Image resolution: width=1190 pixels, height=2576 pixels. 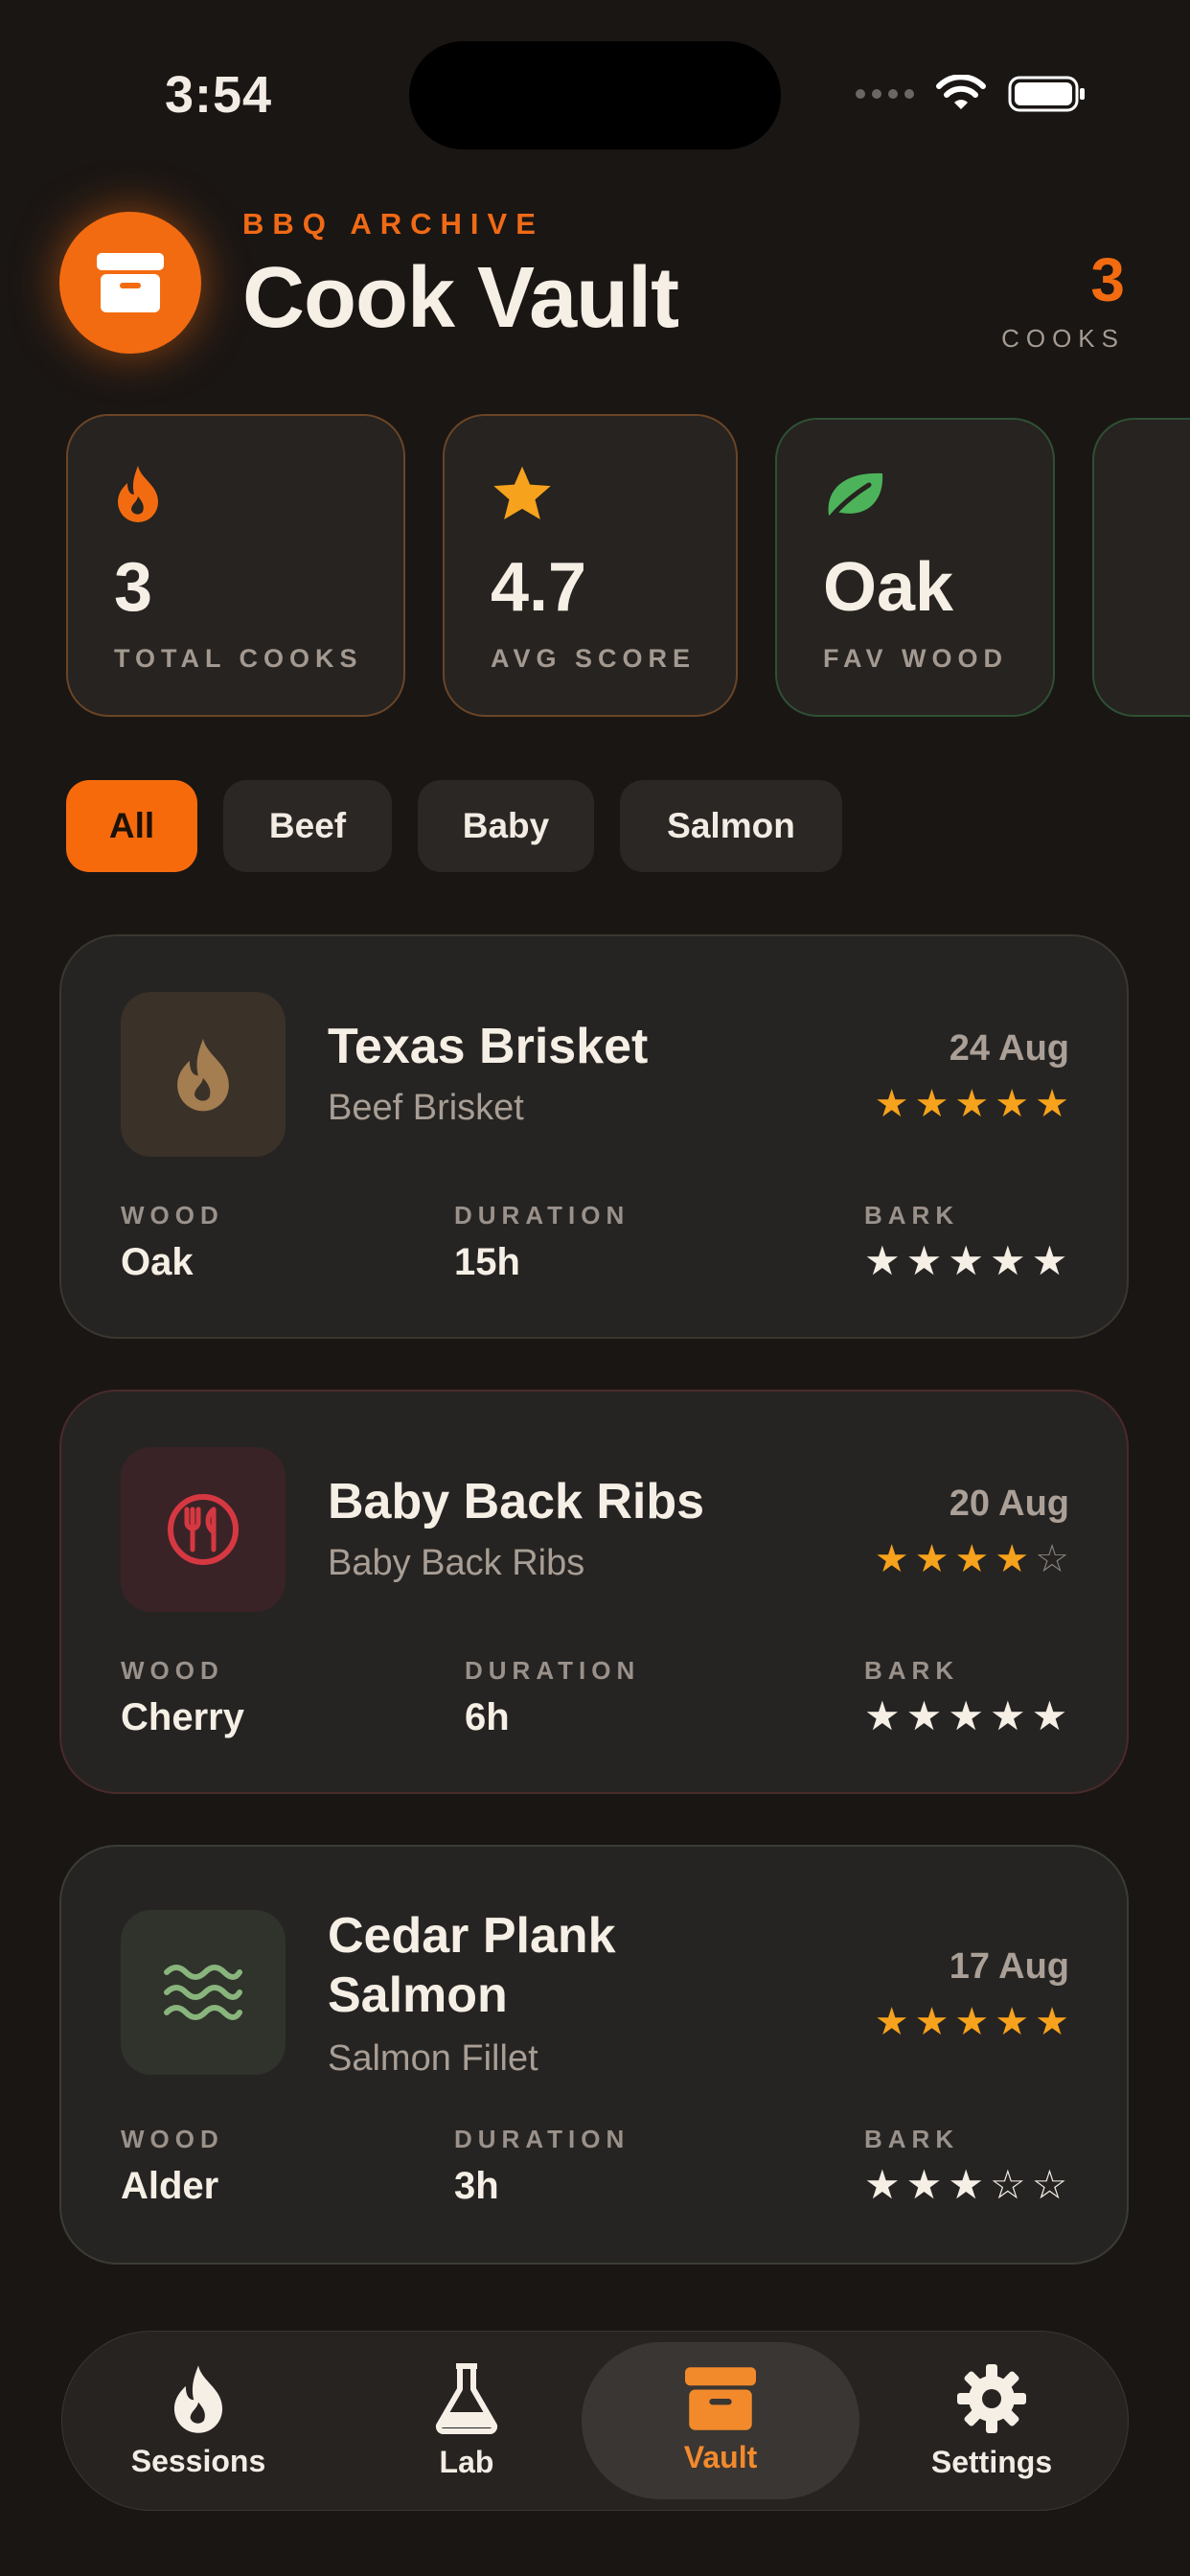 What do you see at coordinates (1107, 280) in the screenshot?
I see `cooks-count: 3` at bounding box center [1107, 280].